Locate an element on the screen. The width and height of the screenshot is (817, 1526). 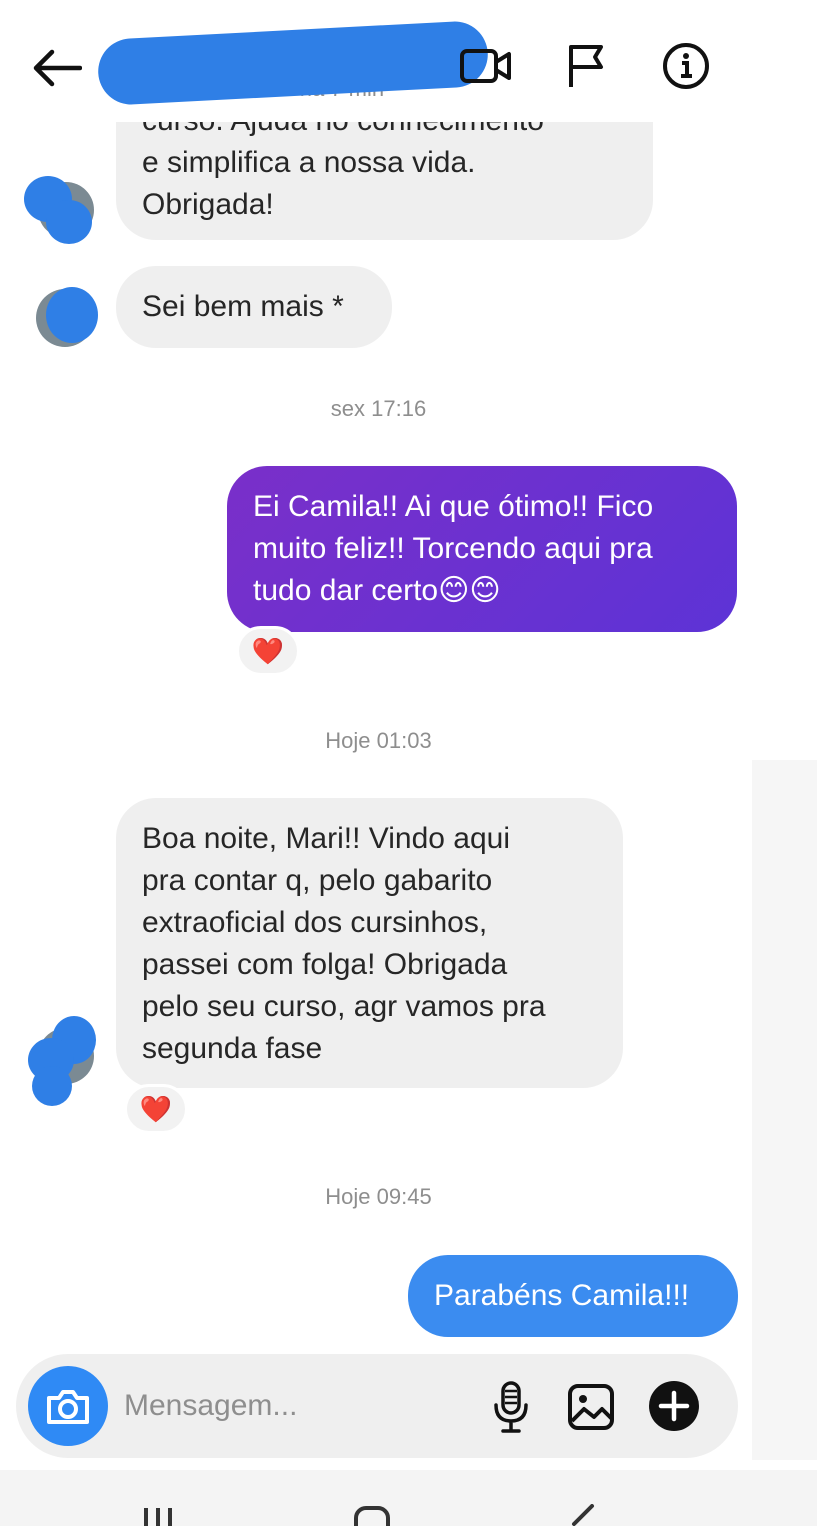
timestamp: Hoje 01:03 is located at coordinates (378, 740).